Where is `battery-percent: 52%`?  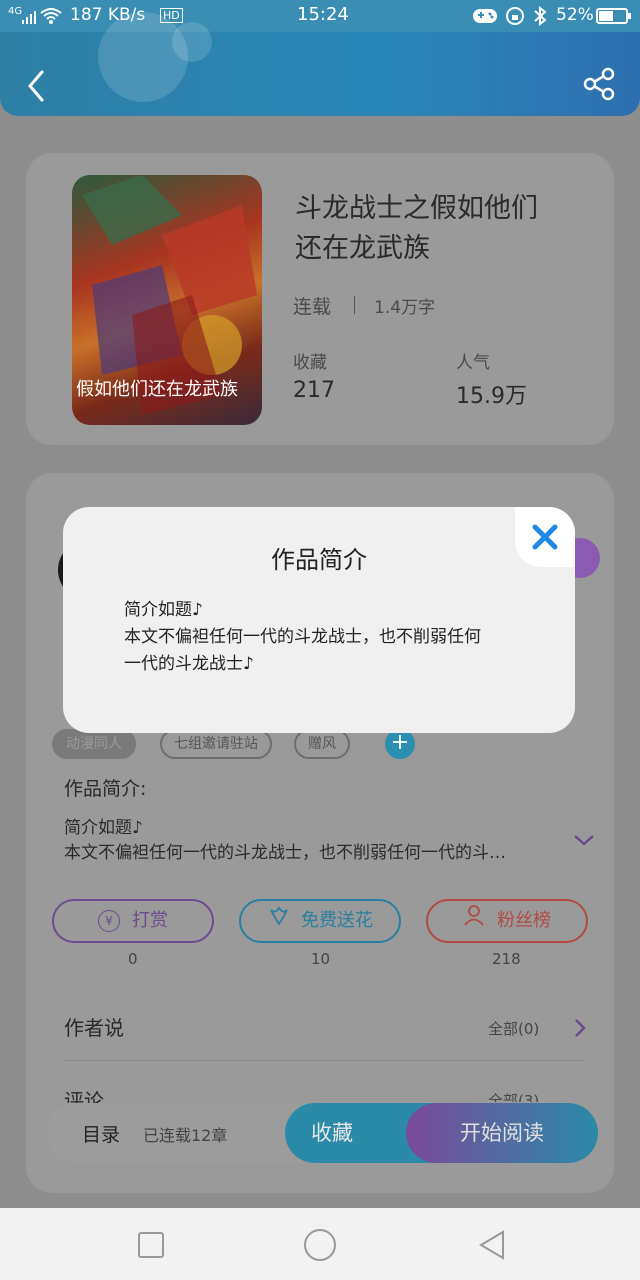
battery-percent: 52% is located at coordinates (575, 15).